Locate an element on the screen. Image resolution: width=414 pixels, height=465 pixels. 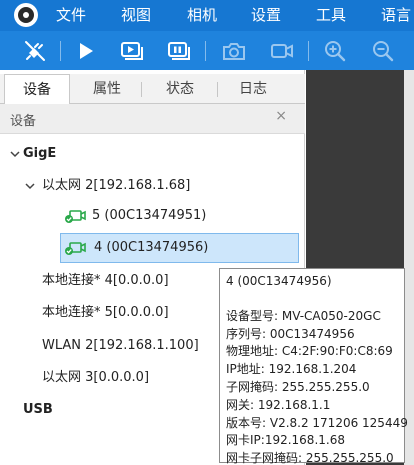
disconnect-icon is located at coordinates (35, 51).